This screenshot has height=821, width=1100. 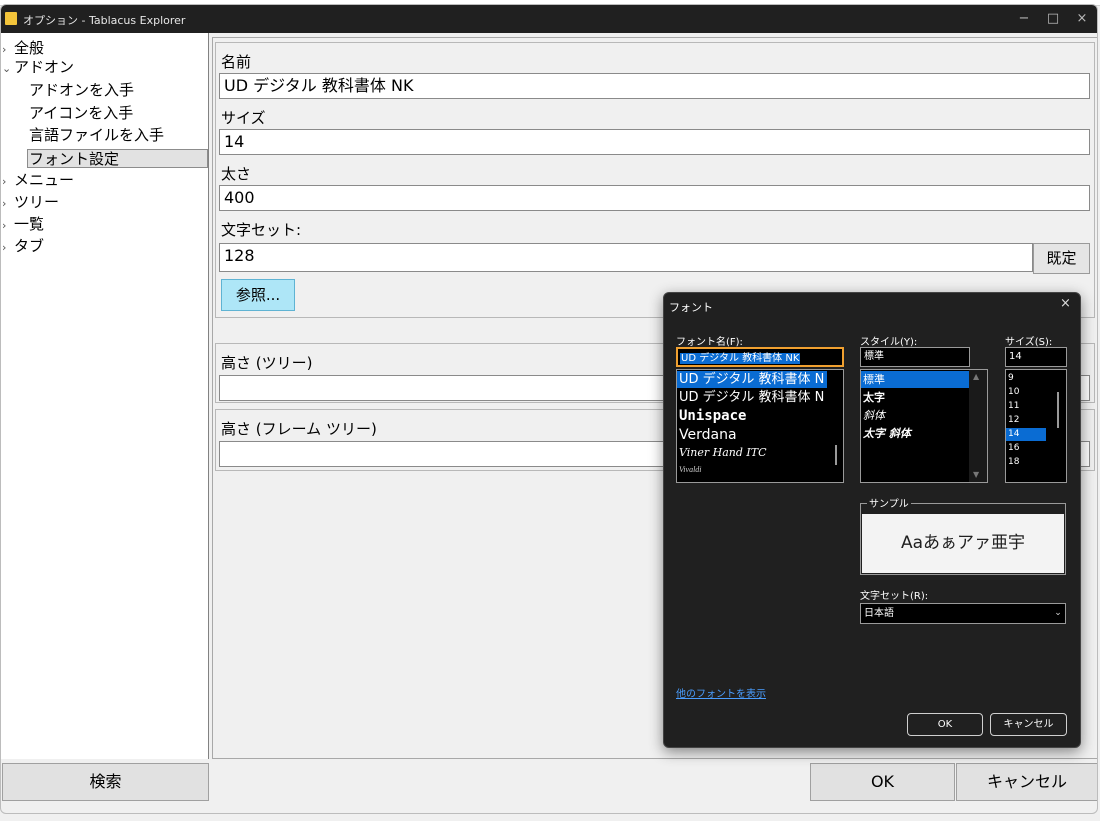 I want to click on scroll-down-icon: ▼, so click(x=976, y=474).